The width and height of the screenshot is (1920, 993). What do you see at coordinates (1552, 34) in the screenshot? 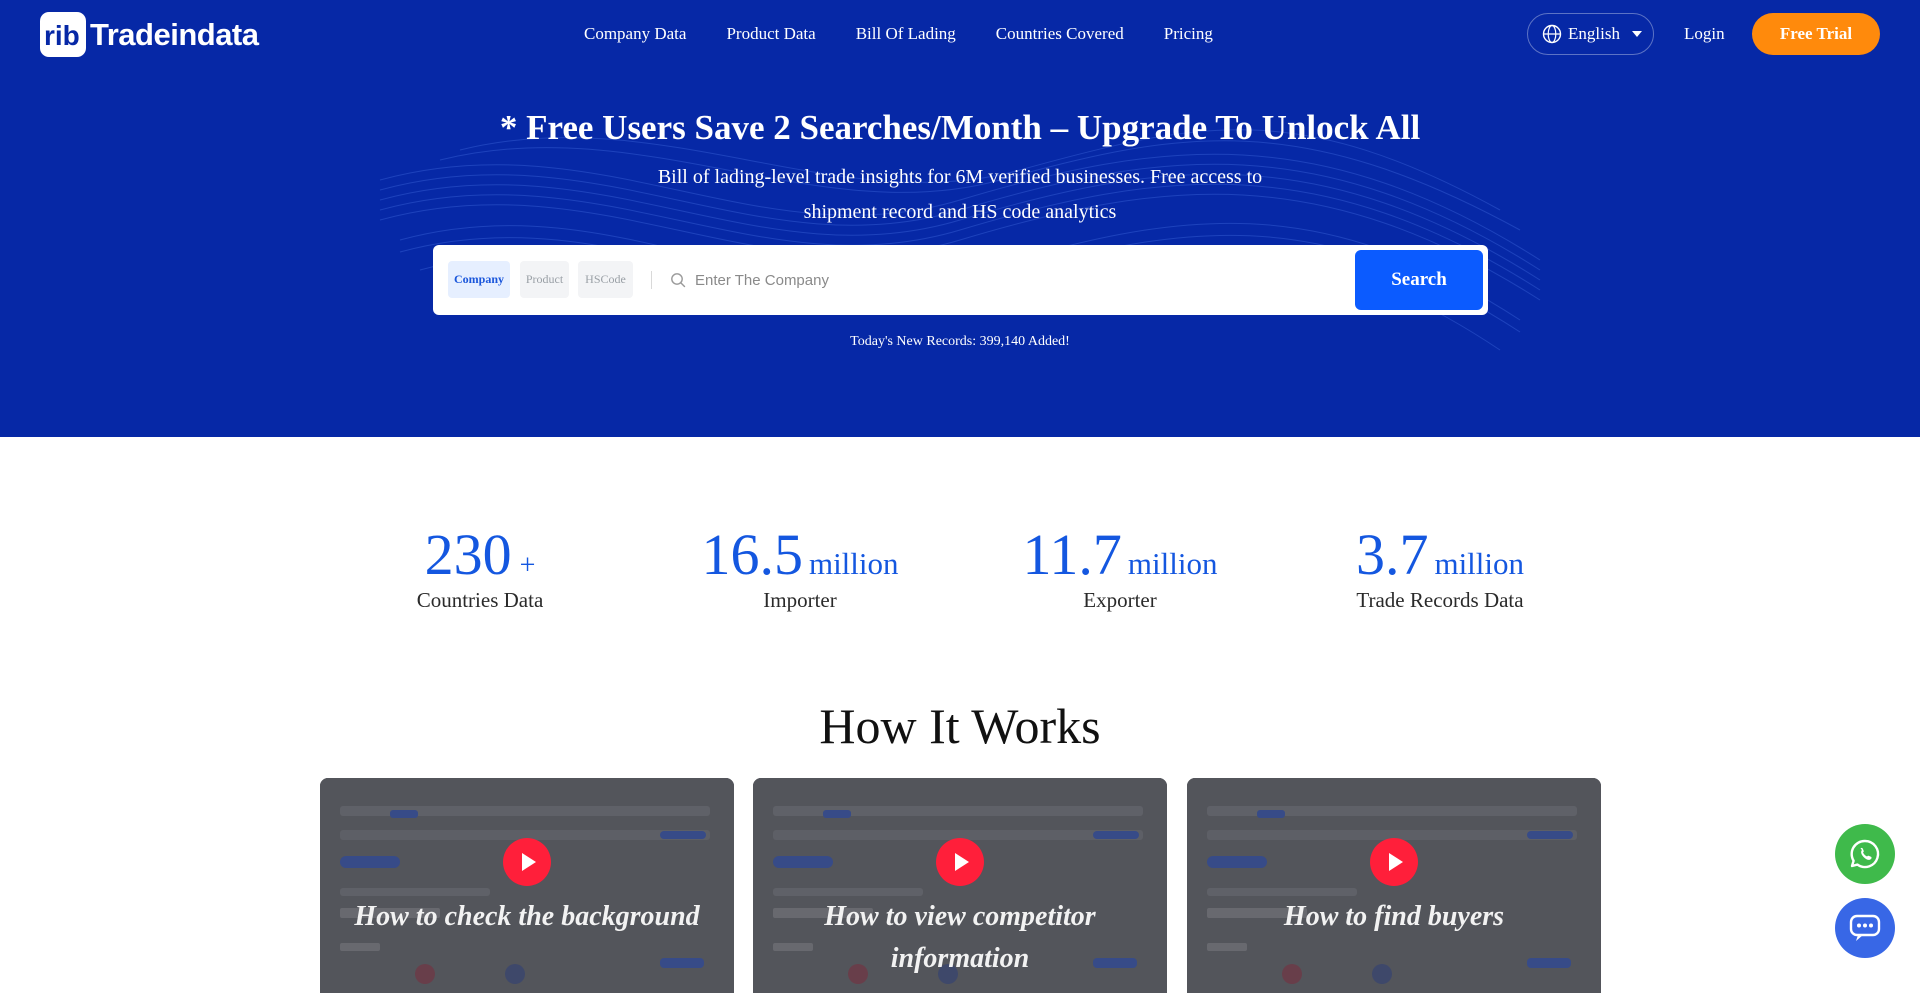
I see `globe-icon` at bounding box center [1552, 34].